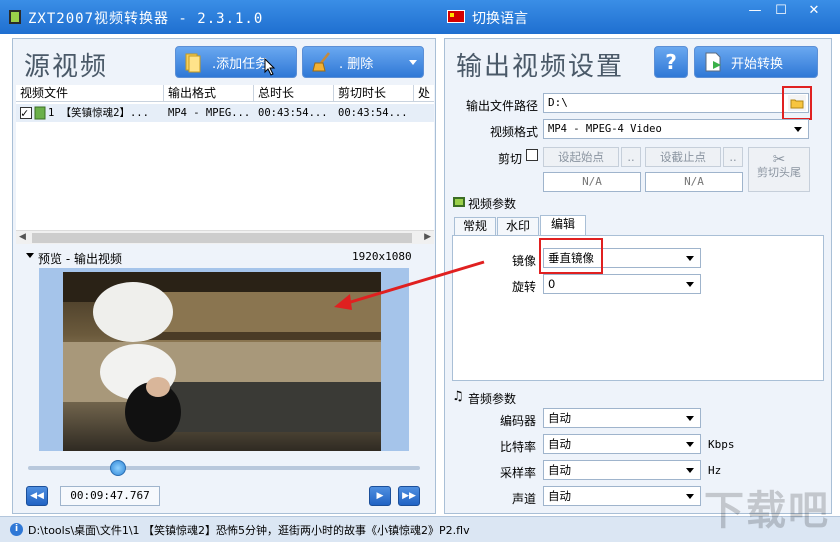 Image resolution: width=840 pixels, height=542 pixels. Describe the element at coordinates (523, 261) in the screenshot. I see `mirror-label: 镜像` at that location.